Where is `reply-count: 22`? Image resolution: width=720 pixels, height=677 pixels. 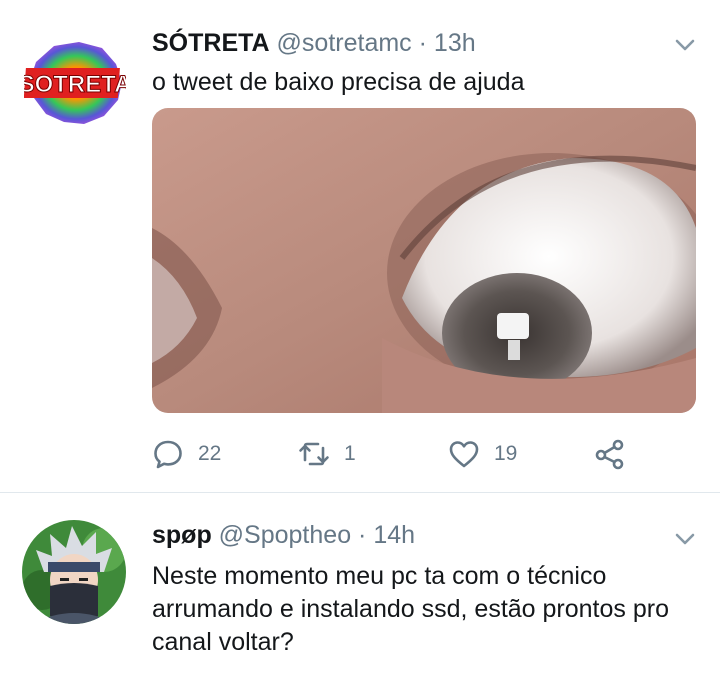
reply-count: 22 is located at coordinates (210, 453).